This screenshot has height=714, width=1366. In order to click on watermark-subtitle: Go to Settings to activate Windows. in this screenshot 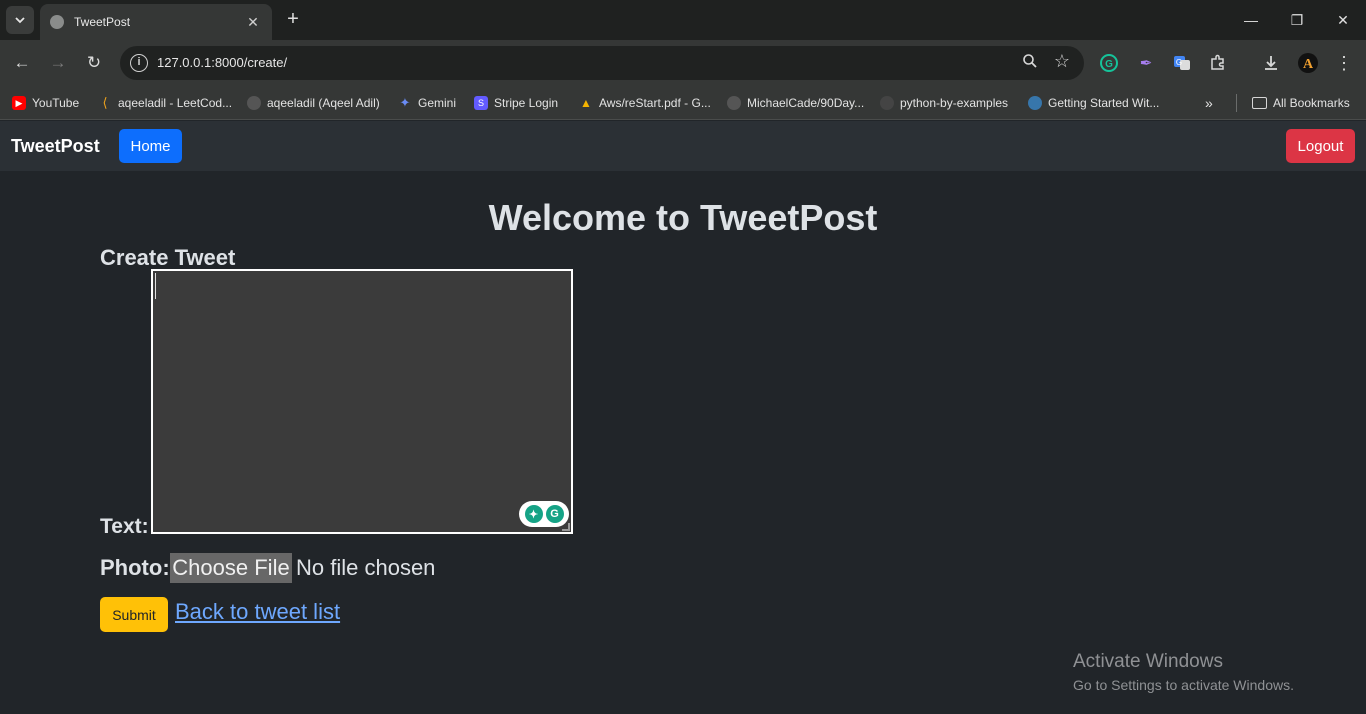, I will do `click(1183, 685)`.